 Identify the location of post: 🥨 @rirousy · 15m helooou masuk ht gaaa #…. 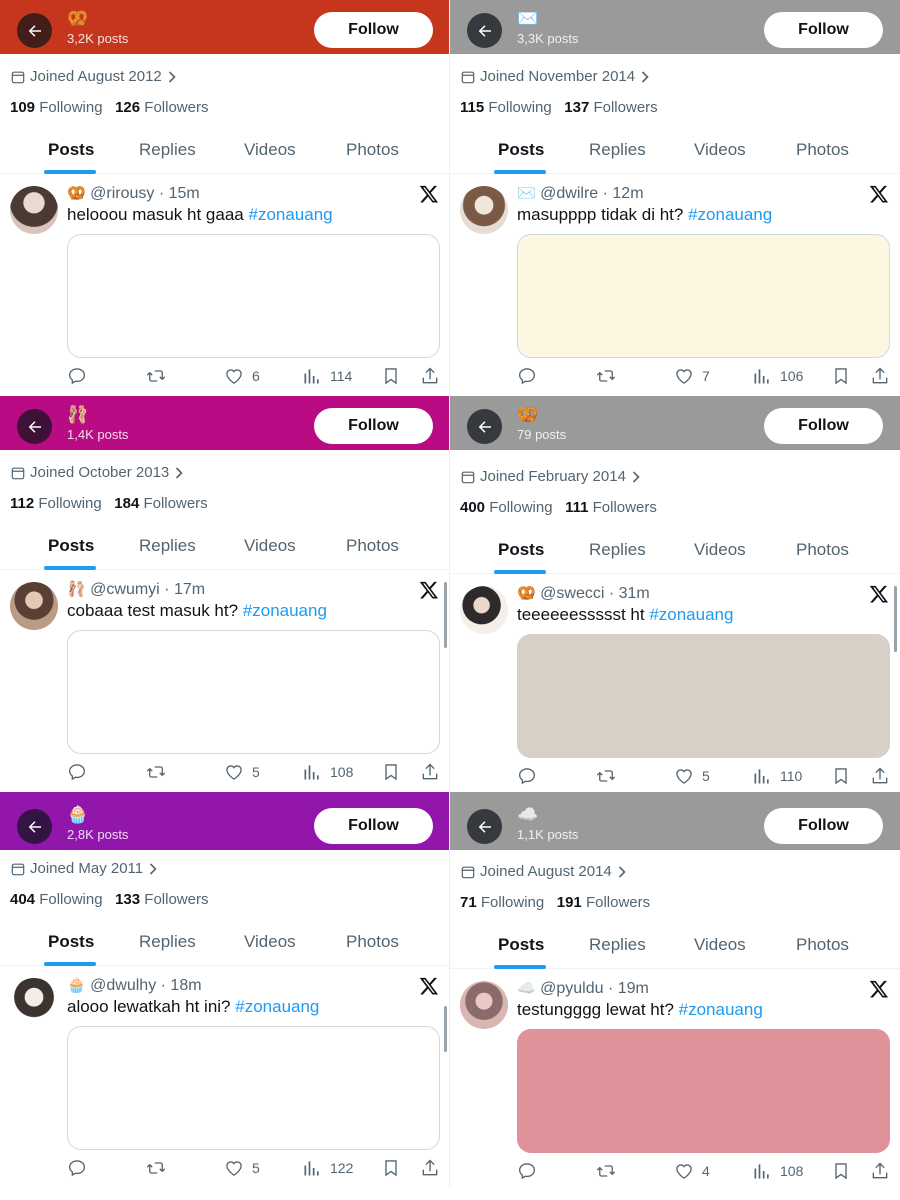
(224, 285).